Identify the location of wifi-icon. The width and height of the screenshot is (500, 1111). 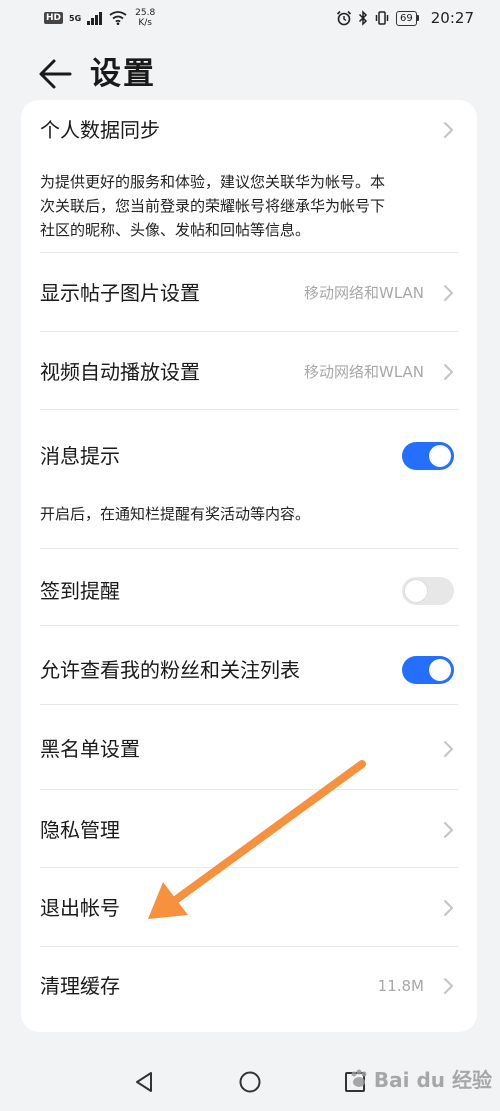
(118, 18).